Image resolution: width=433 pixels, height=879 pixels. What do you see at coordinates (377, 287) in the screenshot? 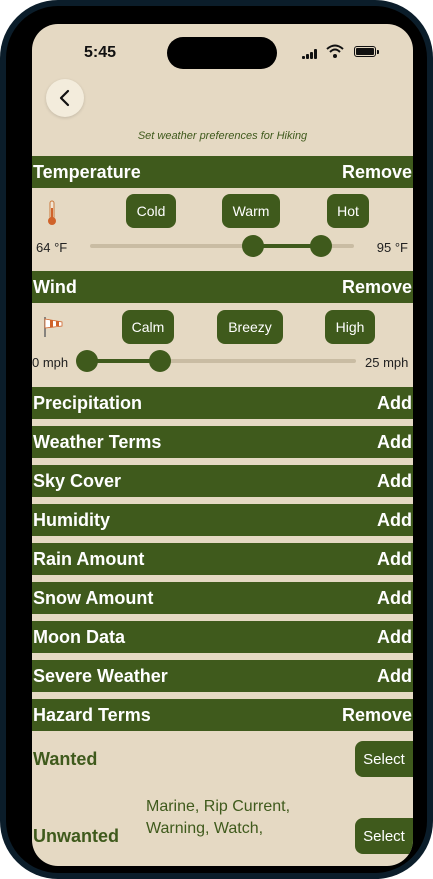
I see `wind-remove-button: Remove` at bounding box center [377, 287].